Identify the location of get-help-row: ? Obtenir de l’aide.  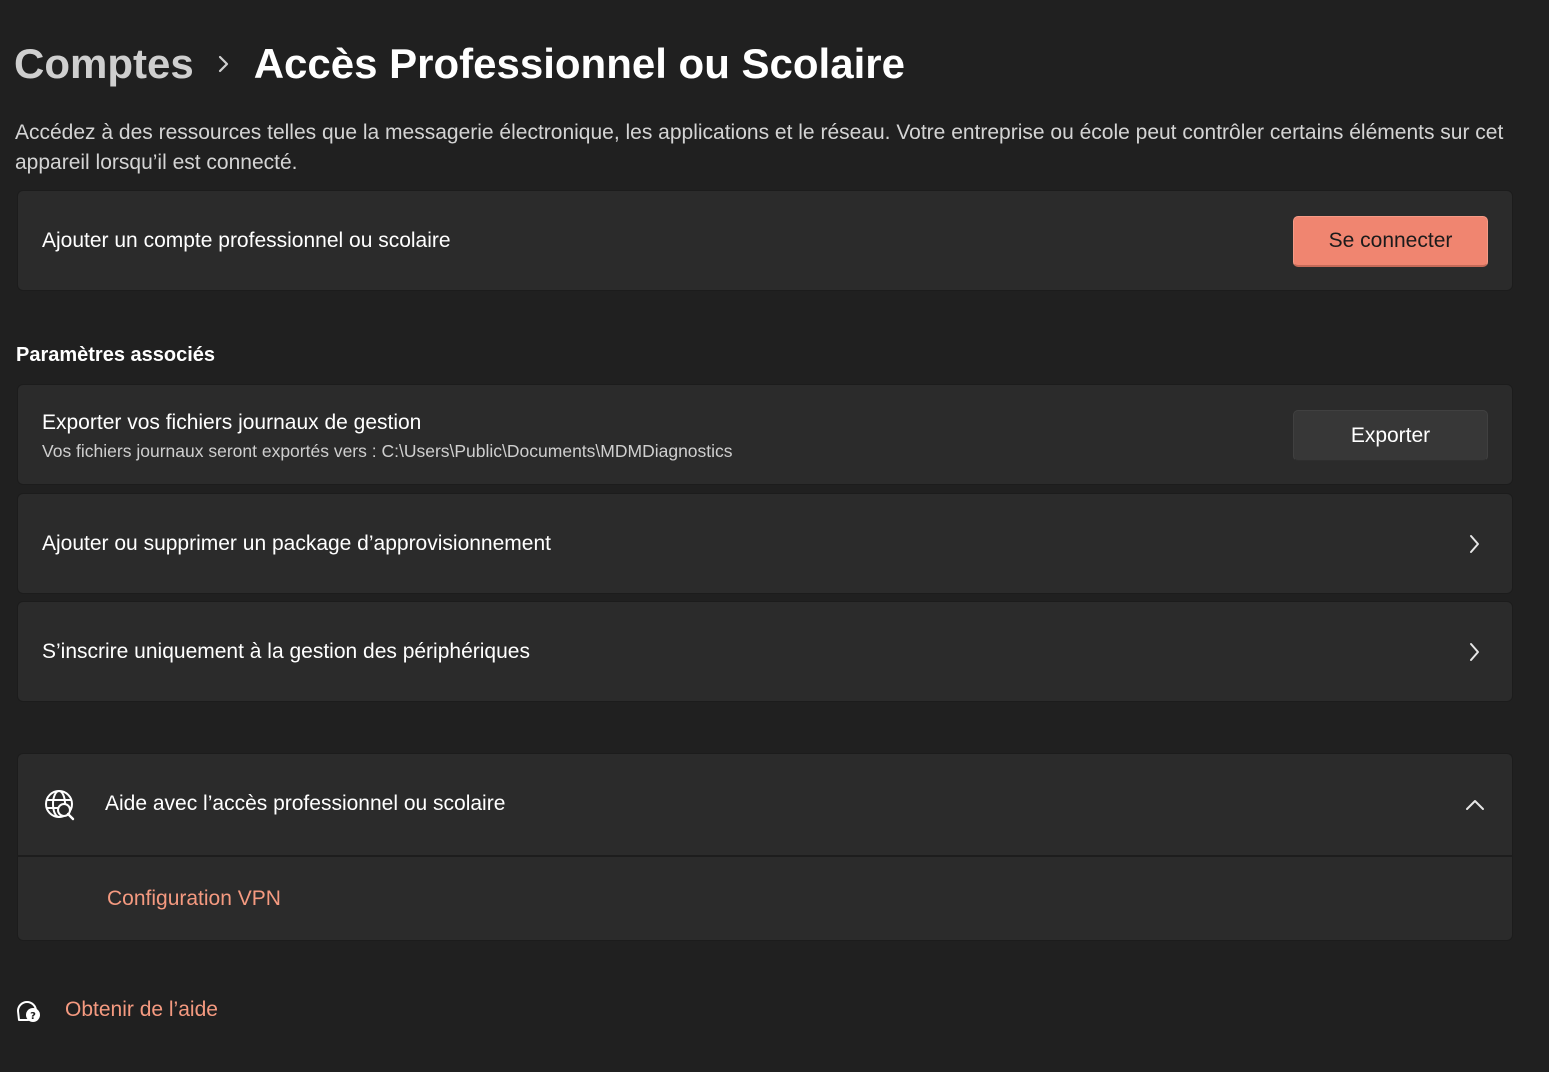
(116, 1010).